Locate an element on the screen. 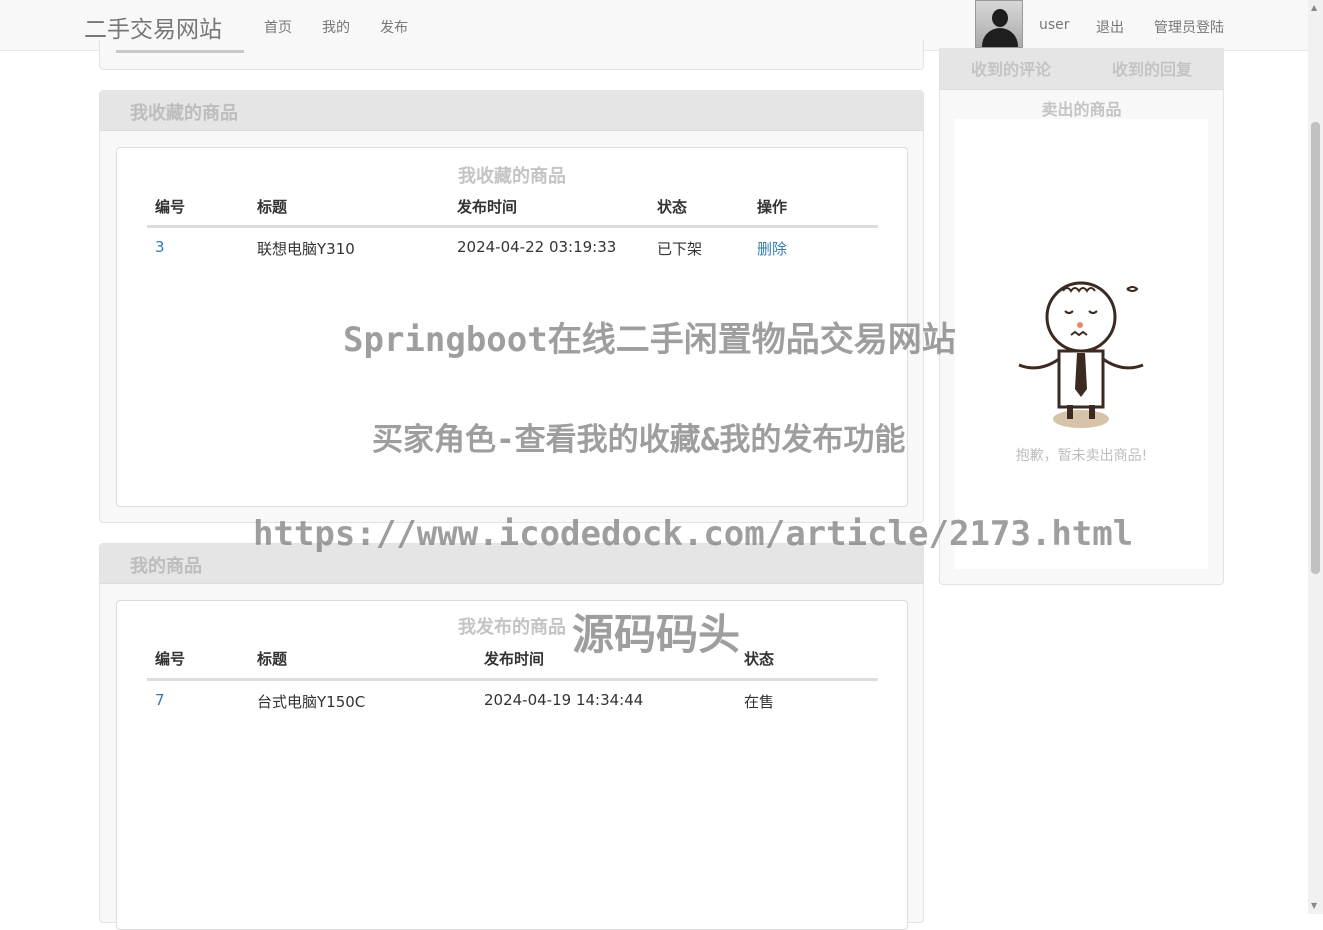  favorite-time: 2024-04-22 03:19:33 is located at coordinates (537, 247).